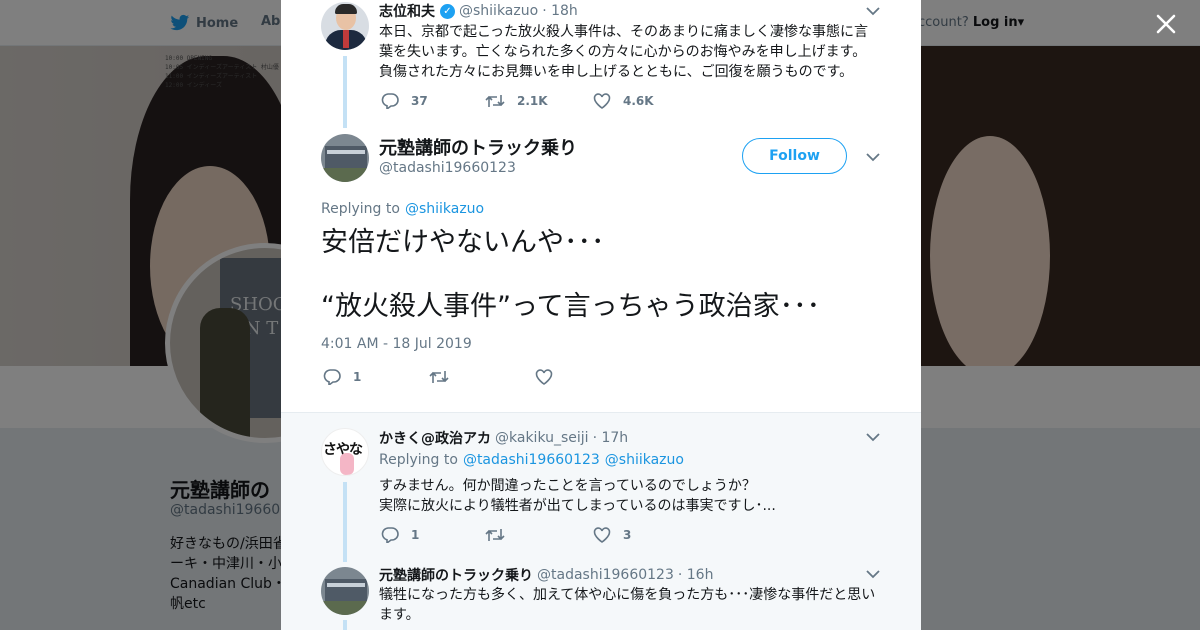 The image size is (1200, 630). What do you see at coordinates (456, 575) in the screenshot?
I see `reply-author-name: 元塾講師のトラック乗り` at bounding box center [456, 575].